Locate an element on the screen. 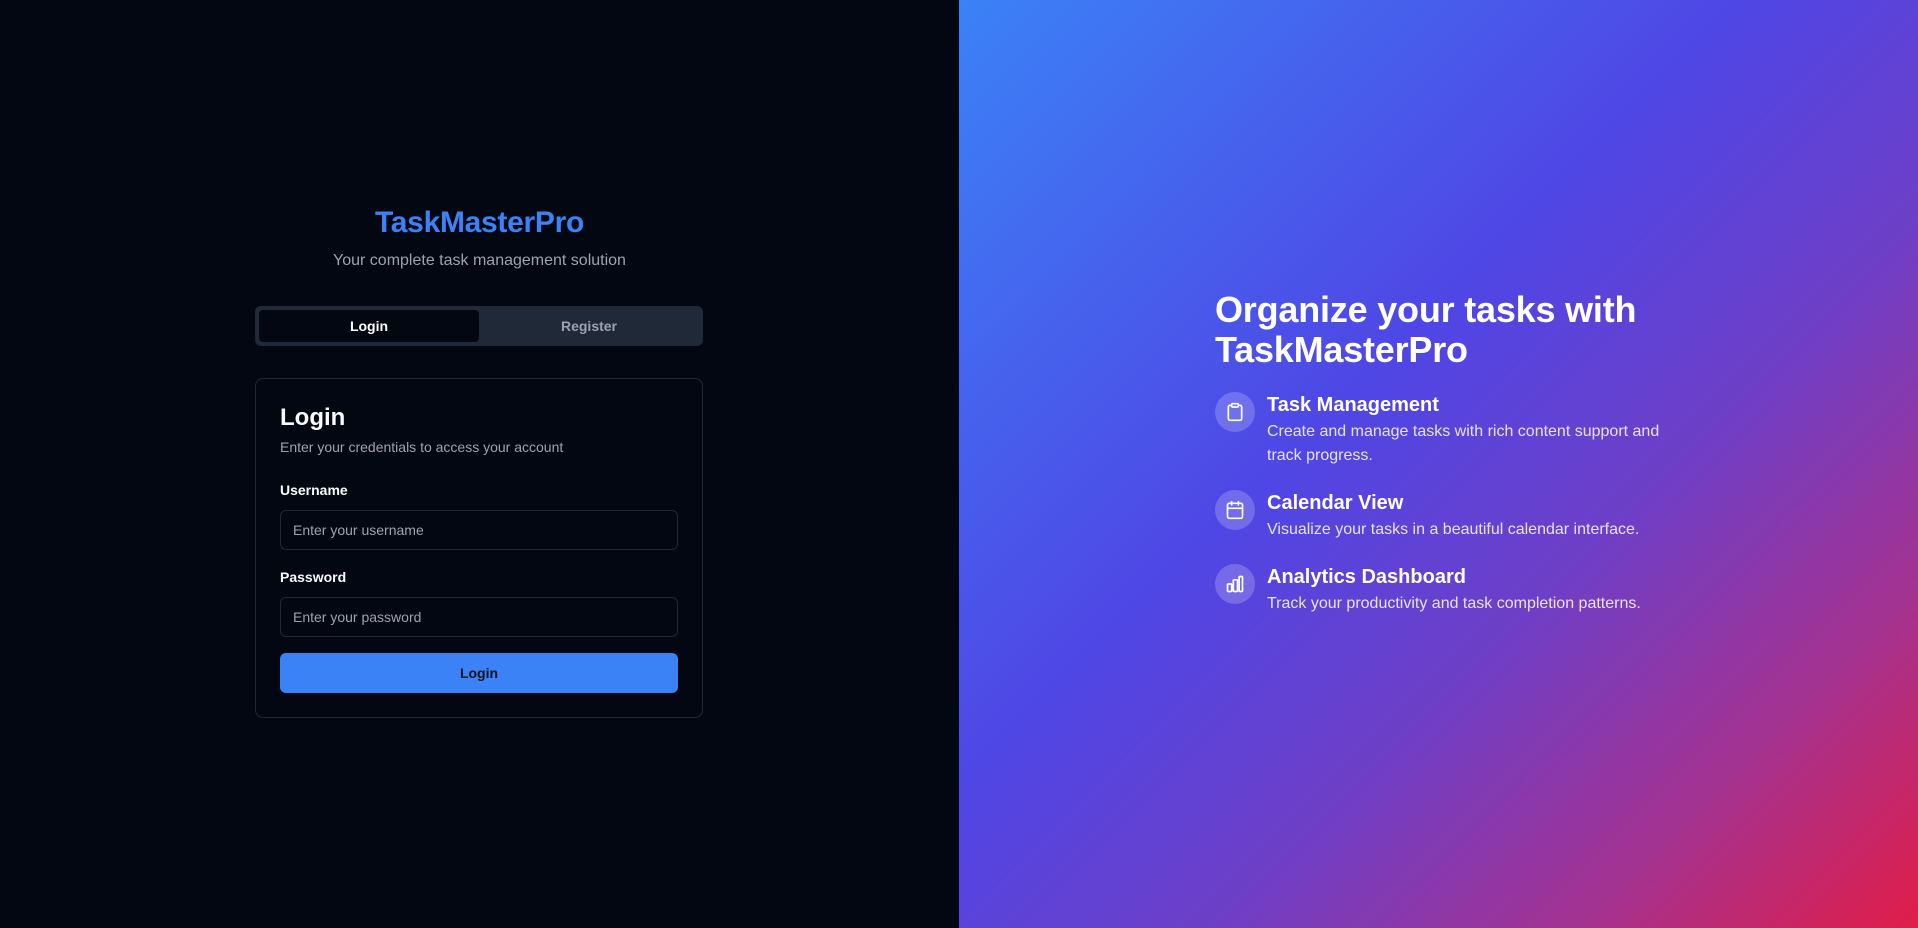 This screenshot has width=1918, height=928. hero-title: Organize your tasks with TaskMasterPro is located at coordinates (1426, 329).